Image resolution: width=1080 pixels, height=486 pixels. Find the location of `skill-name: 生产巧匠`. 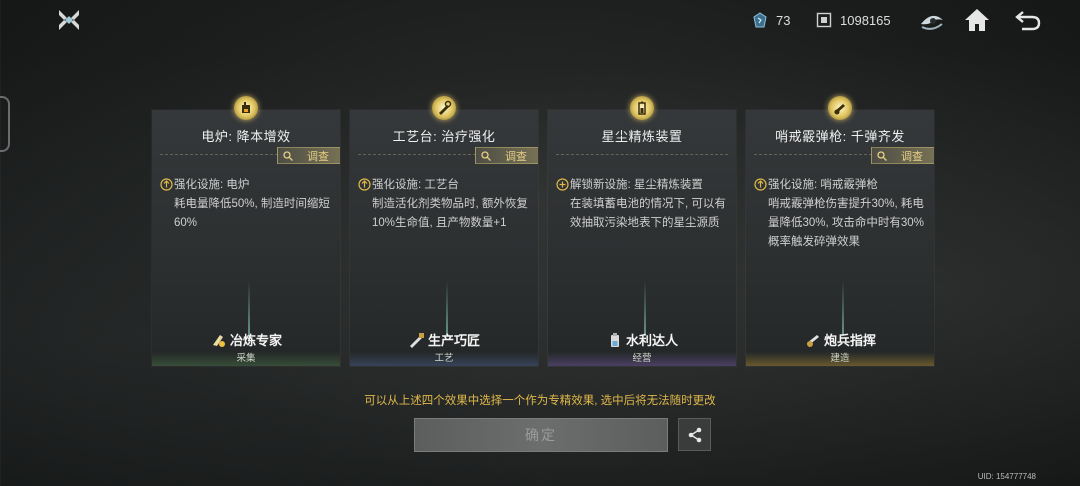

skill-name: 生产巧匠 is located at coordinates (444, 339).